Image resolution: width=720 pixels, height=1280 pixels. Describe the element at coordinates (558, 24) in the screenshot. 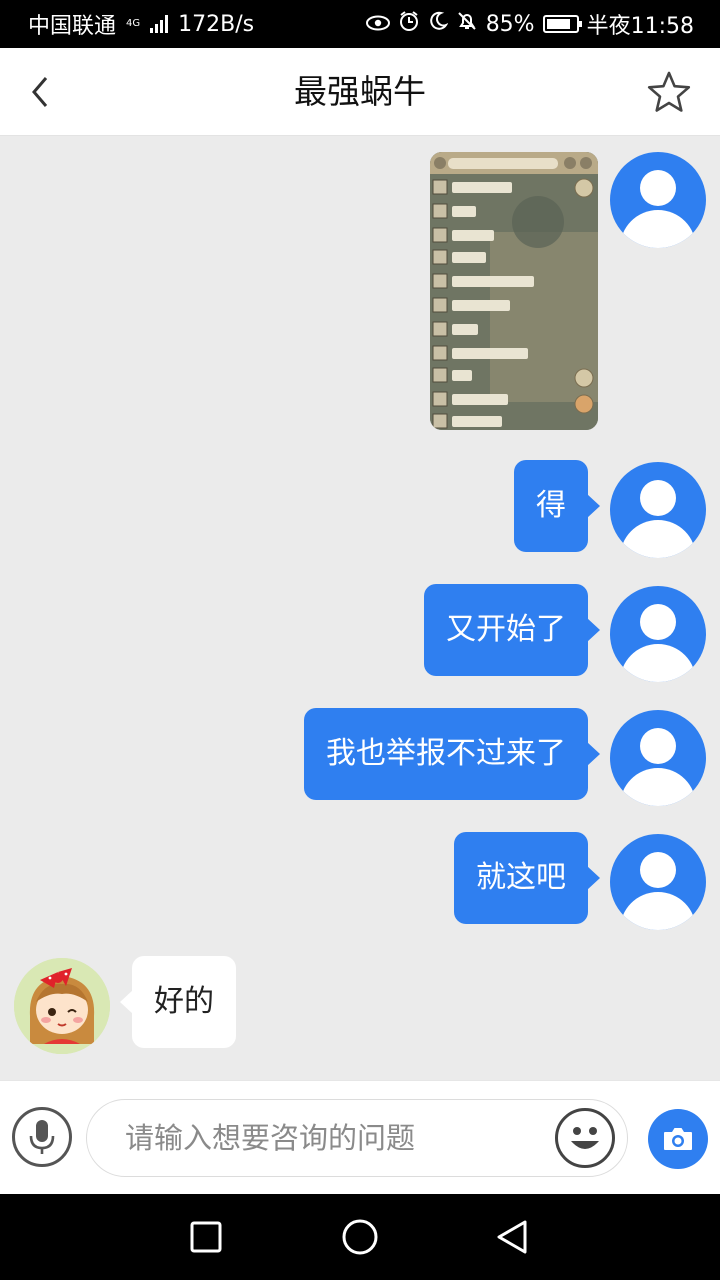

I see `battery-fill` at that location.